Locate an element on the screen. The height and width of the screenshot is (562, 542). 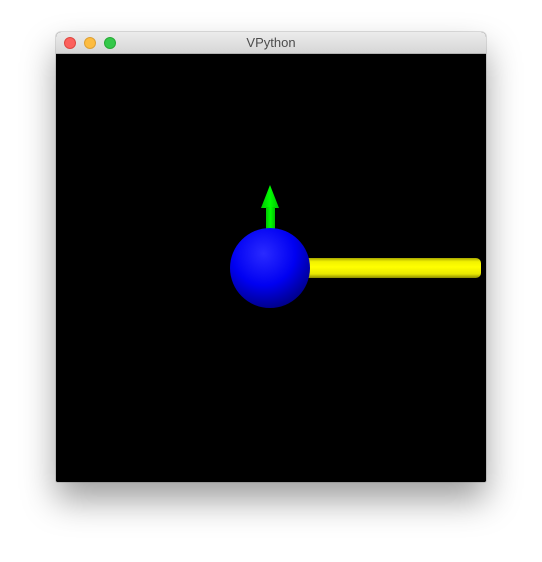
scene-svg is located at coordinates (355, 246).